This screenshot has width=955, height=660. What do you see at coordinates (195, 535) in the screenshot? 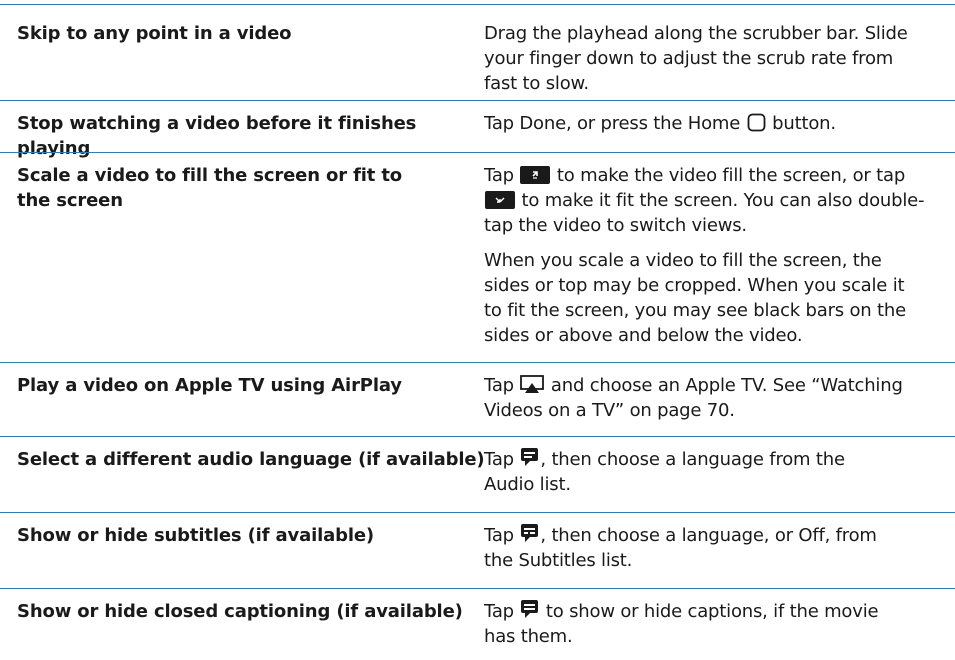
I see `task-cell: Show or hide subtitles (if available)` at bounding box center [195, 535].